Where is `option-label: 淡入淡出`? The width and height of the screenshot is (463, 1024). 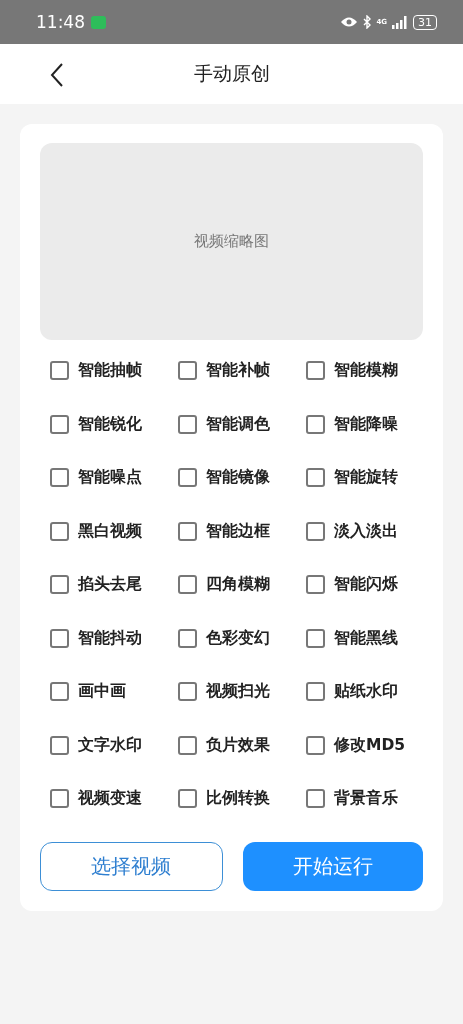 option-label: 淡入淡出 is located at coordinates (366, 531).